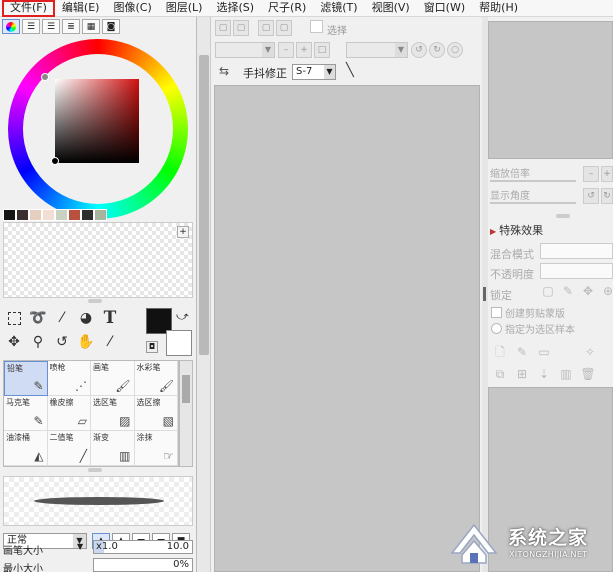  I want to click on brush-scrollbar, so click(186, 413).